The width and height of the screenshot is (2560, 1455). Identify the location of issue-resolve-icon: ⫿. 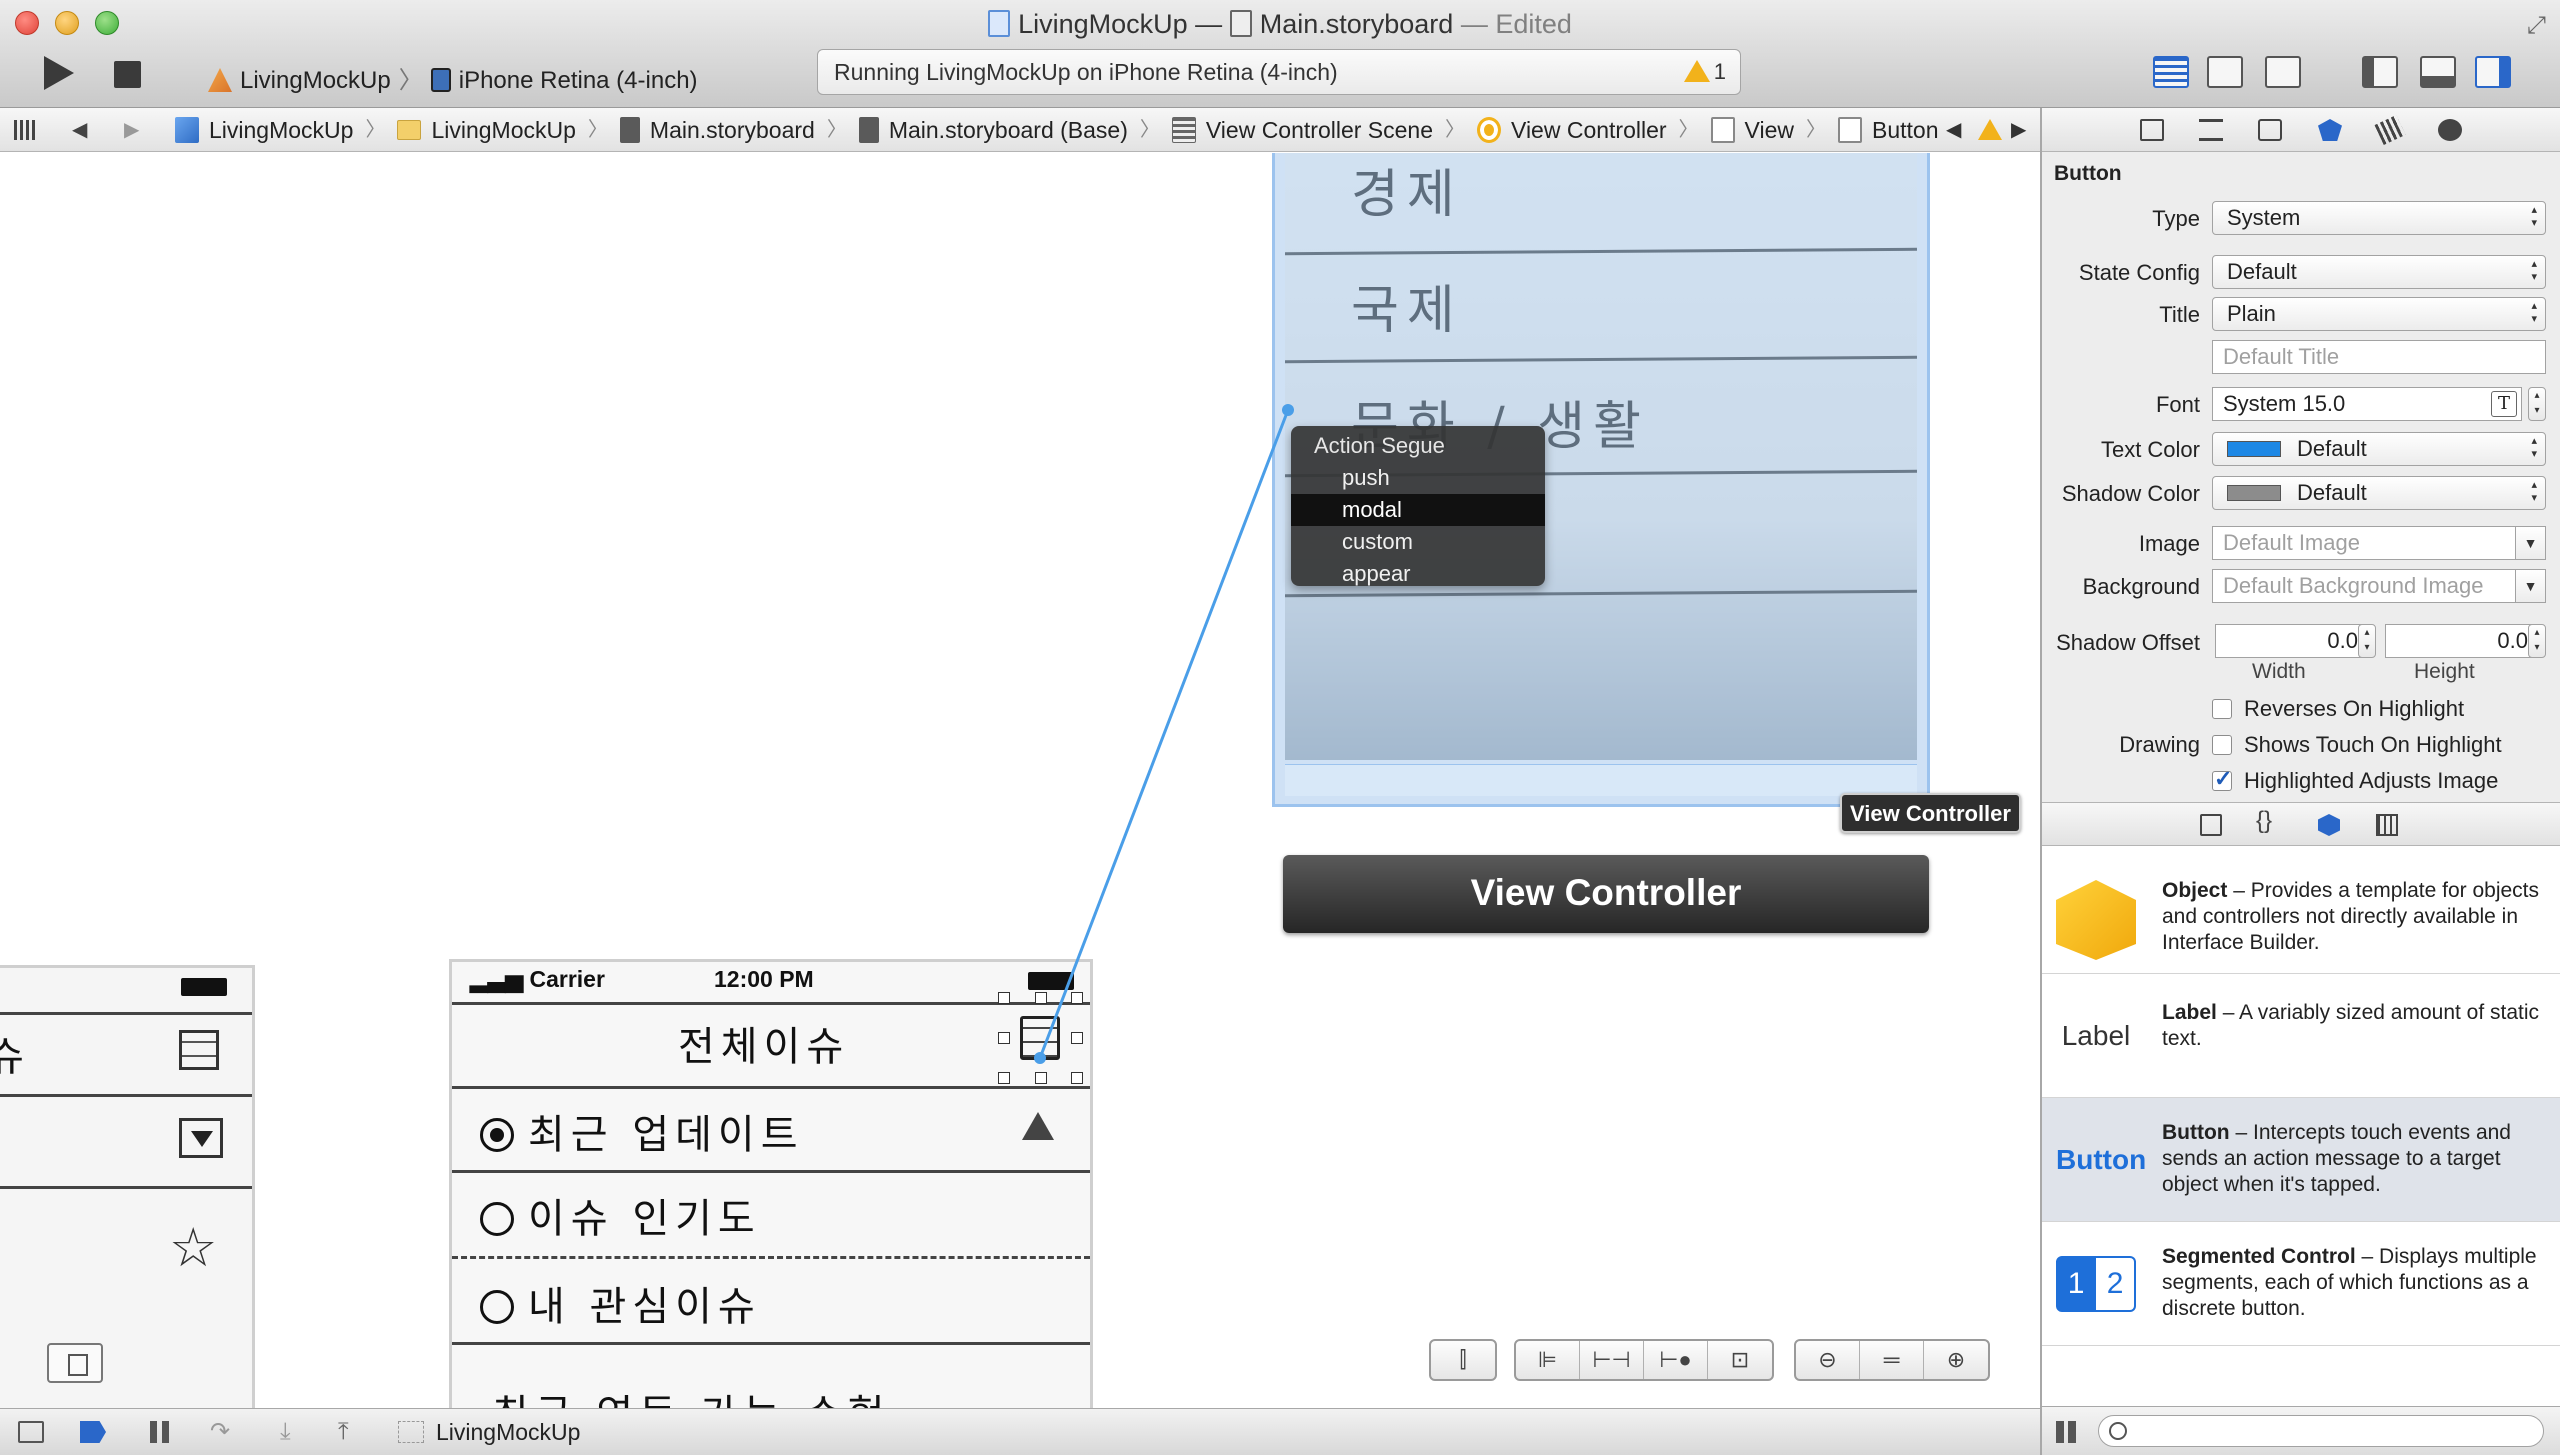
(1463, 1360).